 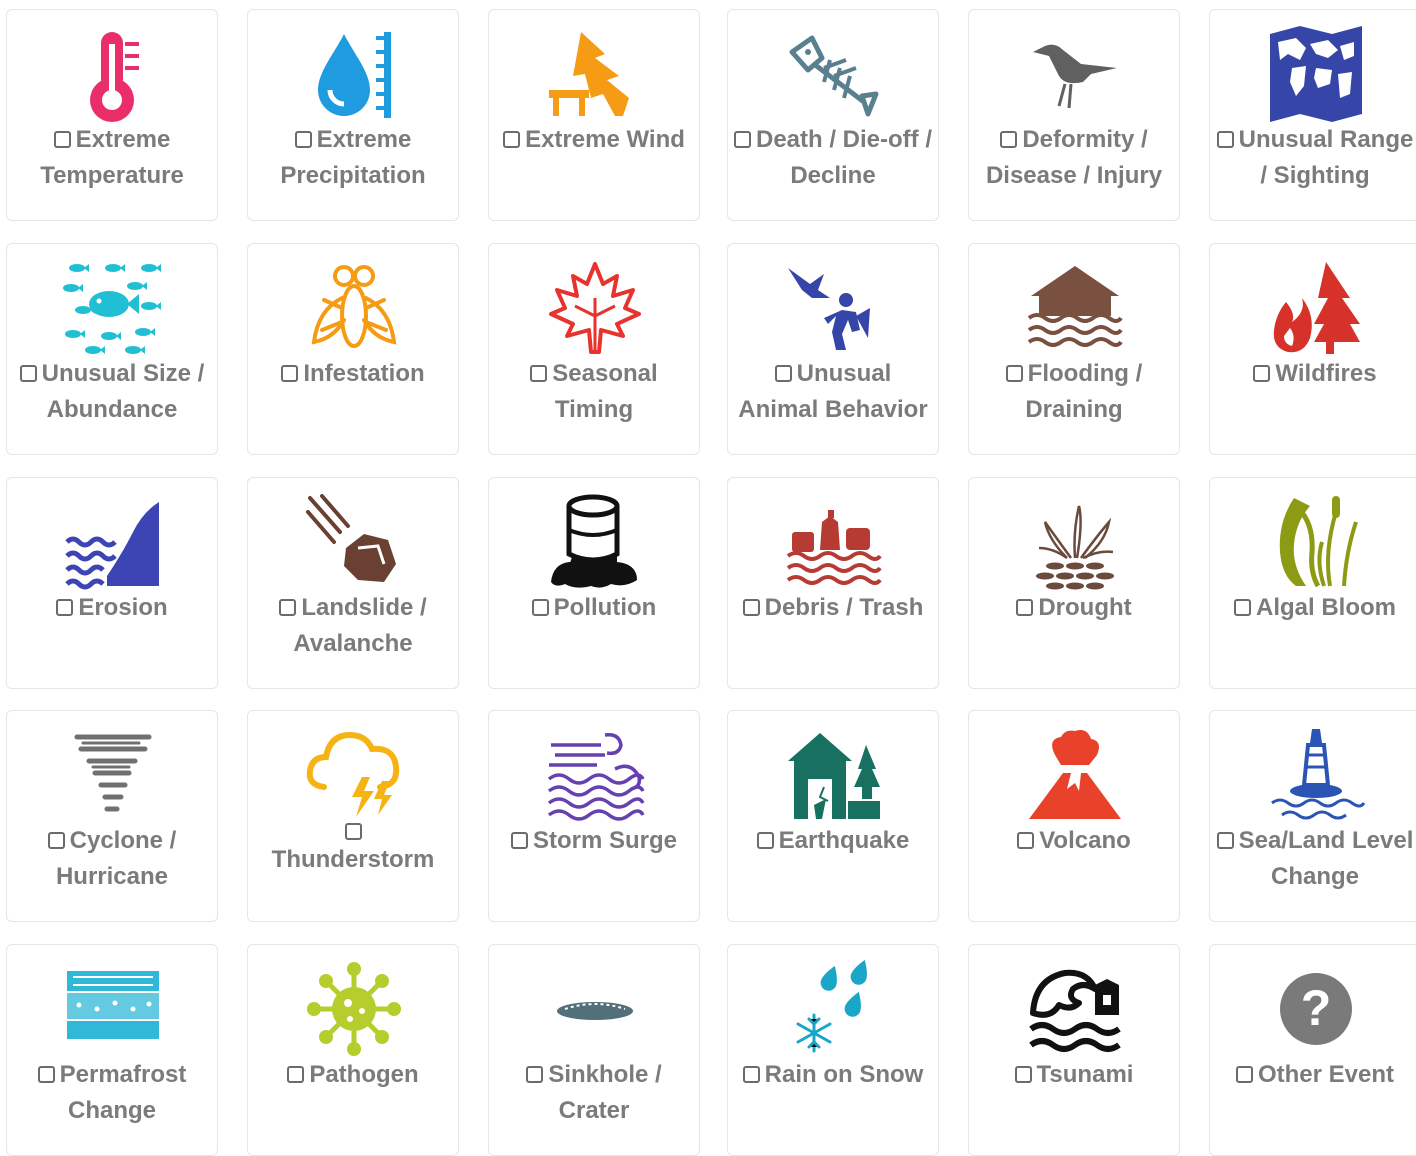 I want to click on category-card-cyclone-hurricane: Cyclone / Hurricane, so click(x=112, y=816).